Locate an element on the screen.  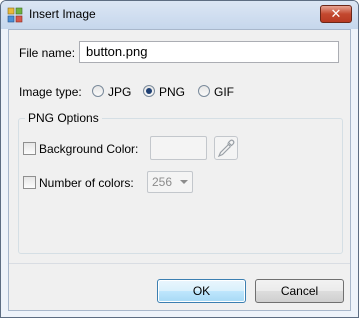
file-name-input: button.png is located at coordinates (209, 52).